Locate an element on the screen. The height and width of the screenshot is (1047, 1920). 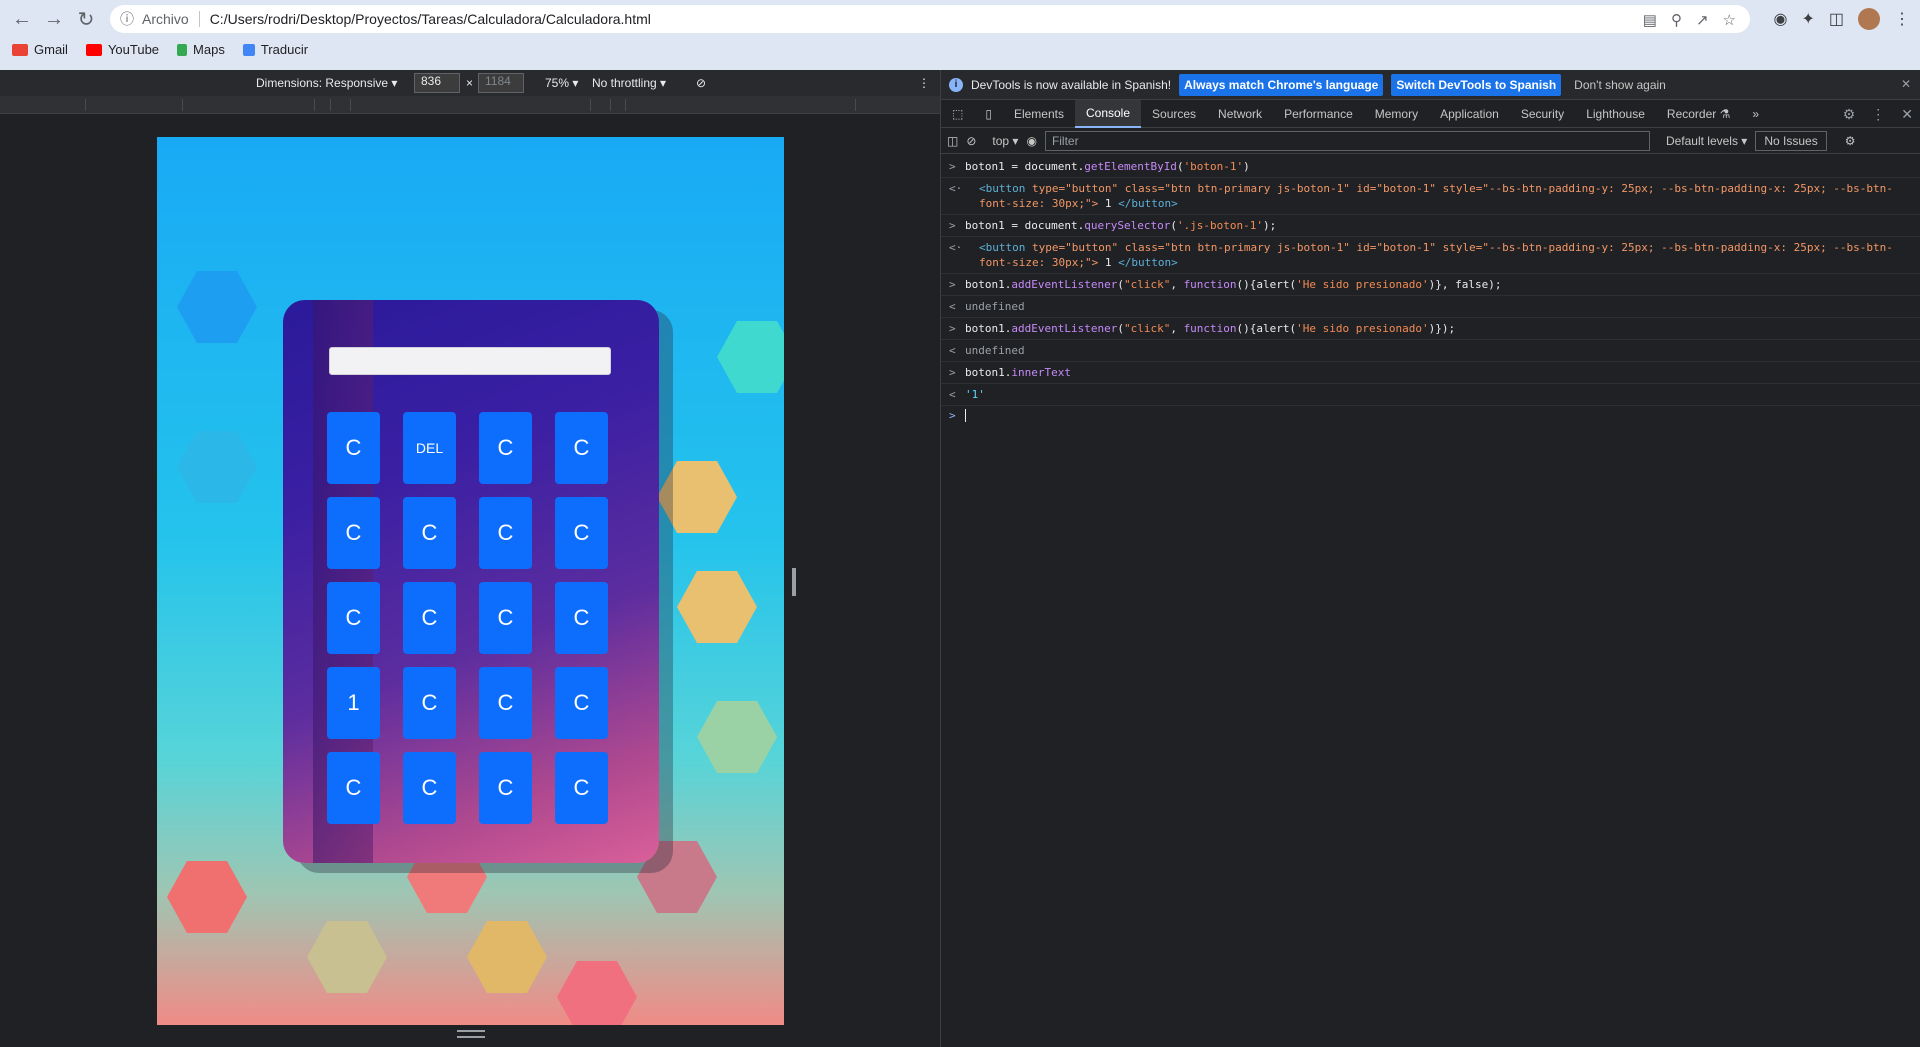
close-icon: ✕ is located at coordinates (1906, 84).